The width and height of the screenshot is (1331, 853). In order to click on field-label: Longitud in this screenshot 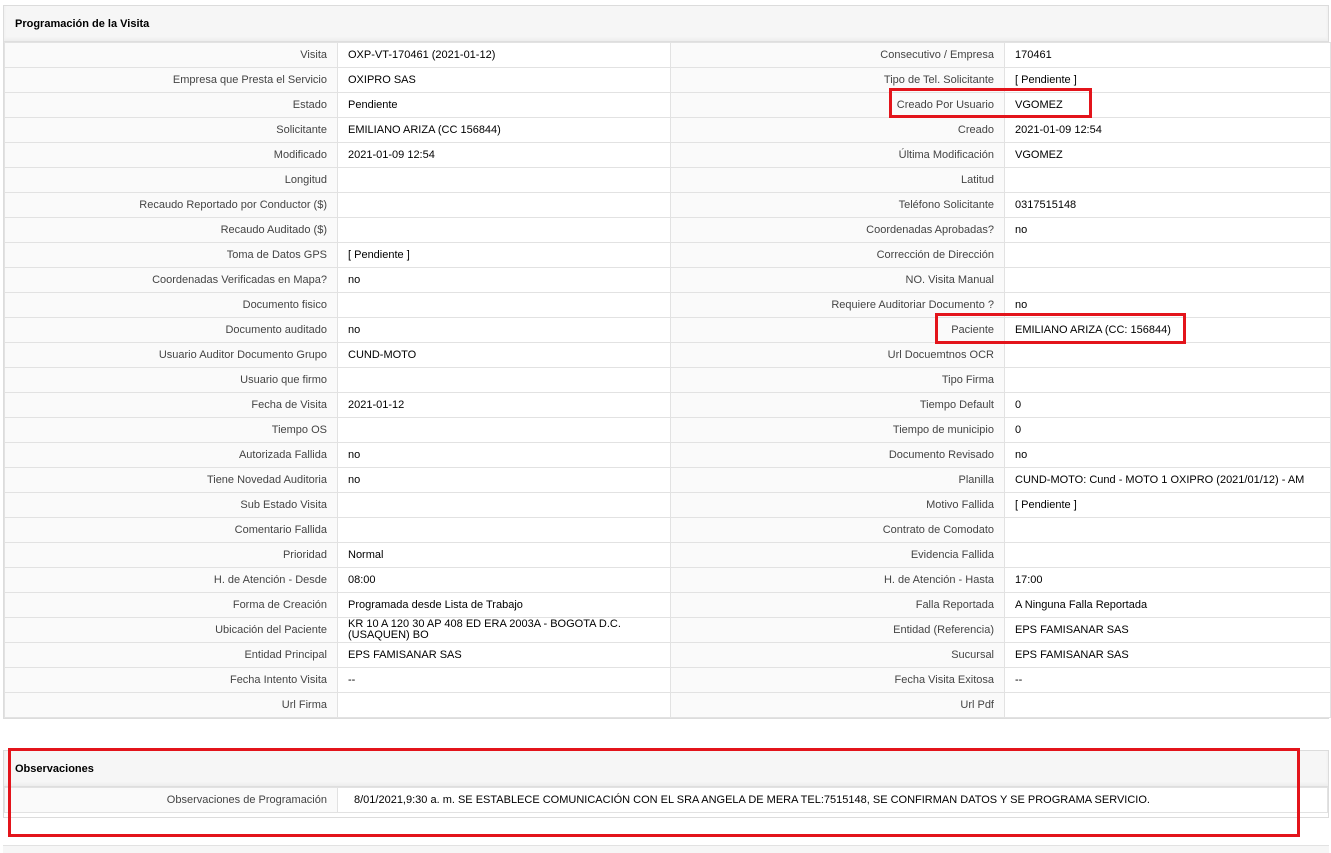, I will do `click(171, 180)`.